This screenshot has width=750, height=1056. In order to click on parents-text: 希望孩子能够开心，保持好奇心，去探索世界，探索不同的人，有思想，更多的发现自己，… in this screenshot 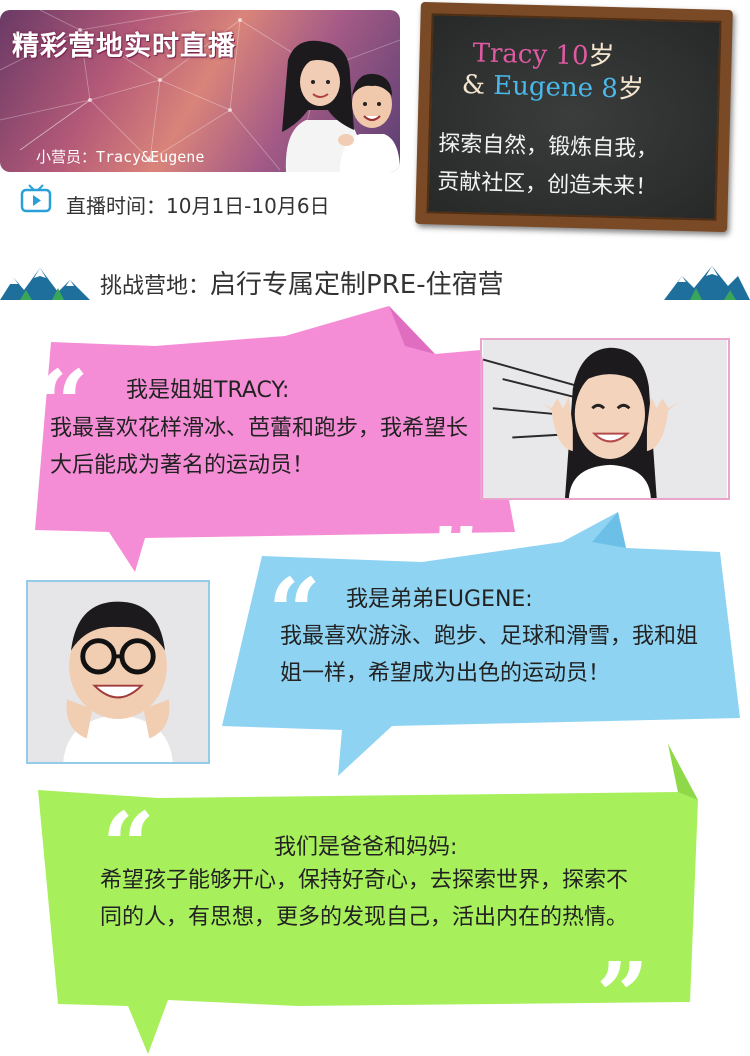, I will do `click(364, 899)`.